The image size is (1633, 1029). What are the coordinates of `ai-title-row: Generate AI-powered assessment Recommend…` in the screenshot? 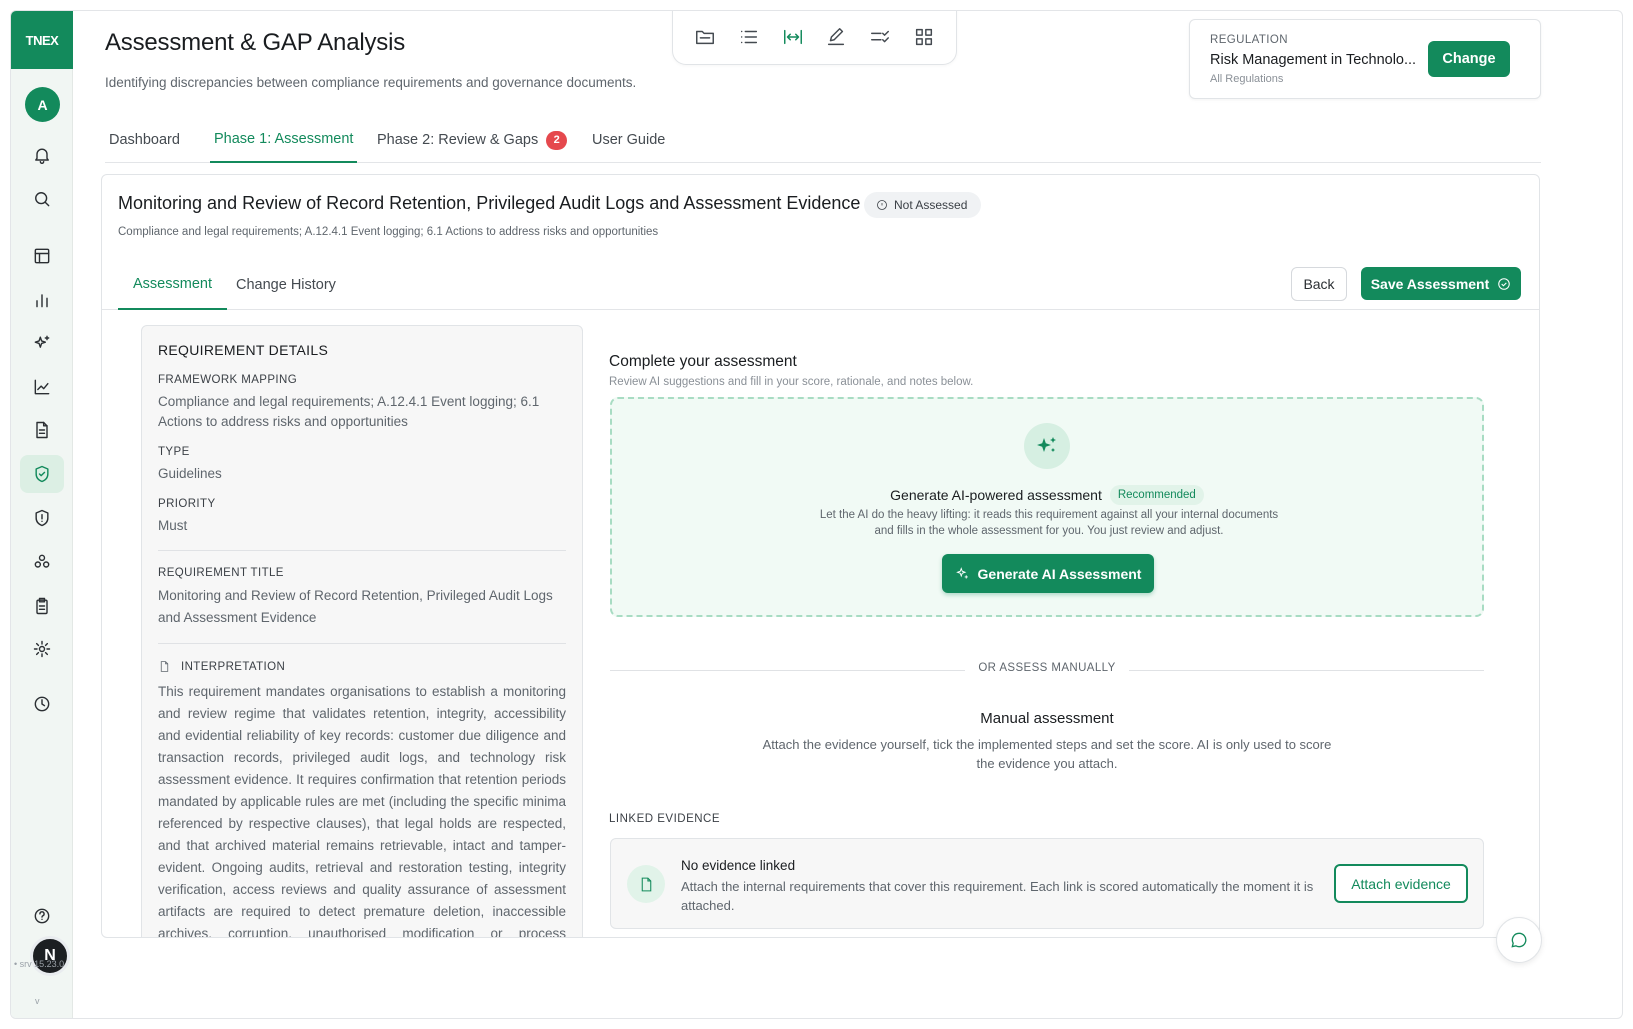 It's located at (1047, 495).